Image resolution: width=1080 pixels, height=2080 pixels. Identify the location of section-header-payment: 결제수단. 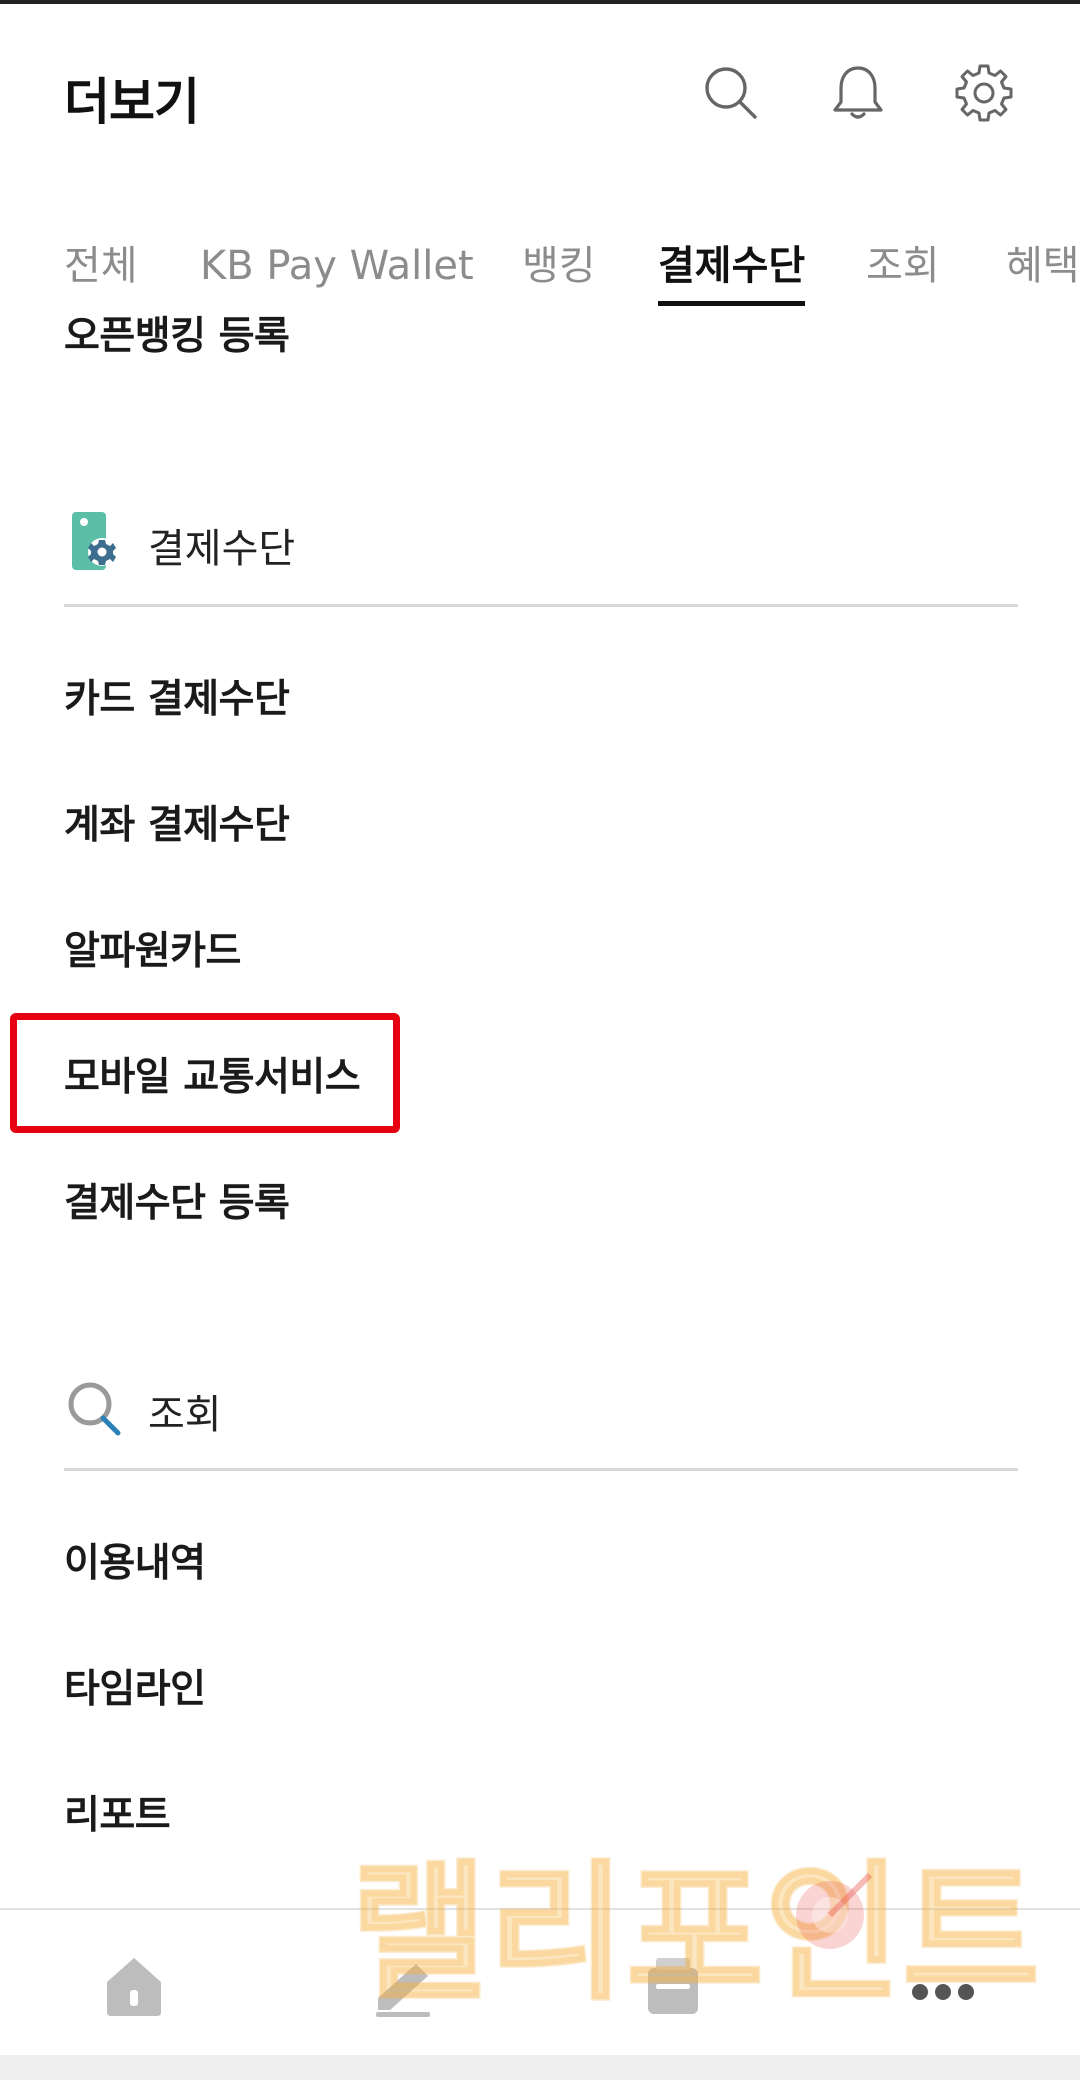
(541, 558).